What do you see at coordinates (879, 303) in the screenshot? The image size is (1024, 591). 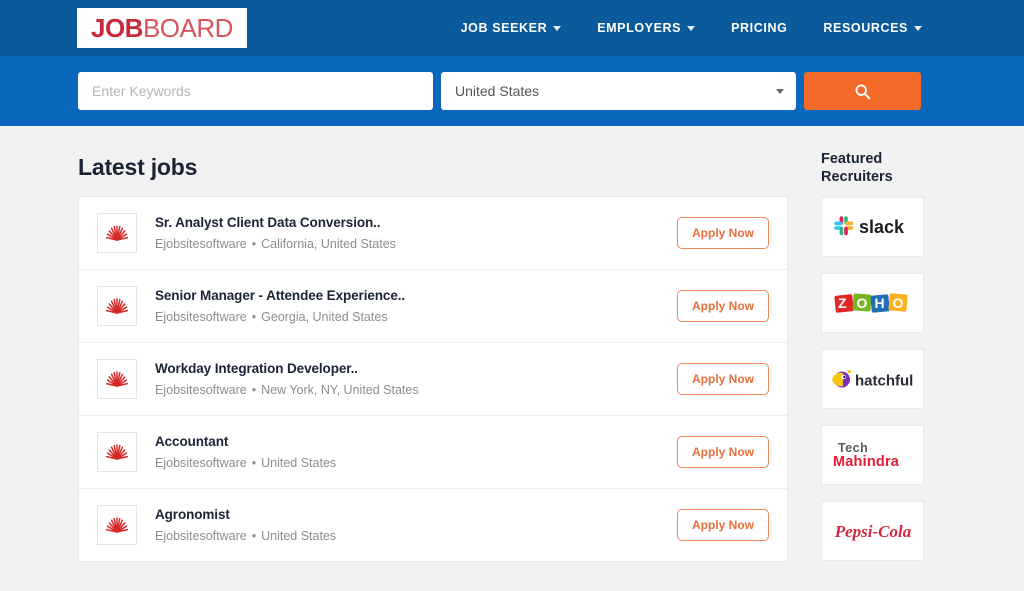 I see `svg-text: H` at bounding box center [879, 303].